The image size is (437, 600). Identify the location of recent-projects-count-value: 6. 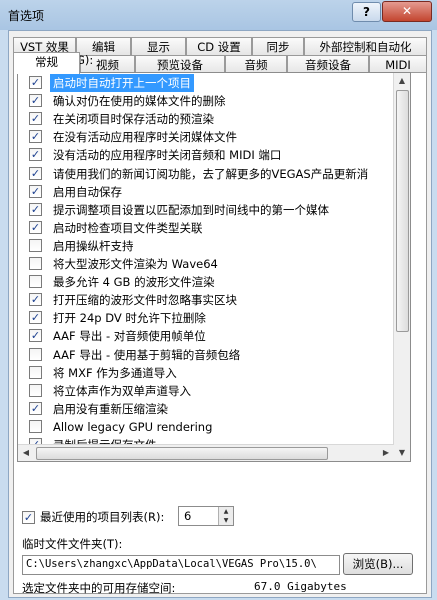
(187, 516).